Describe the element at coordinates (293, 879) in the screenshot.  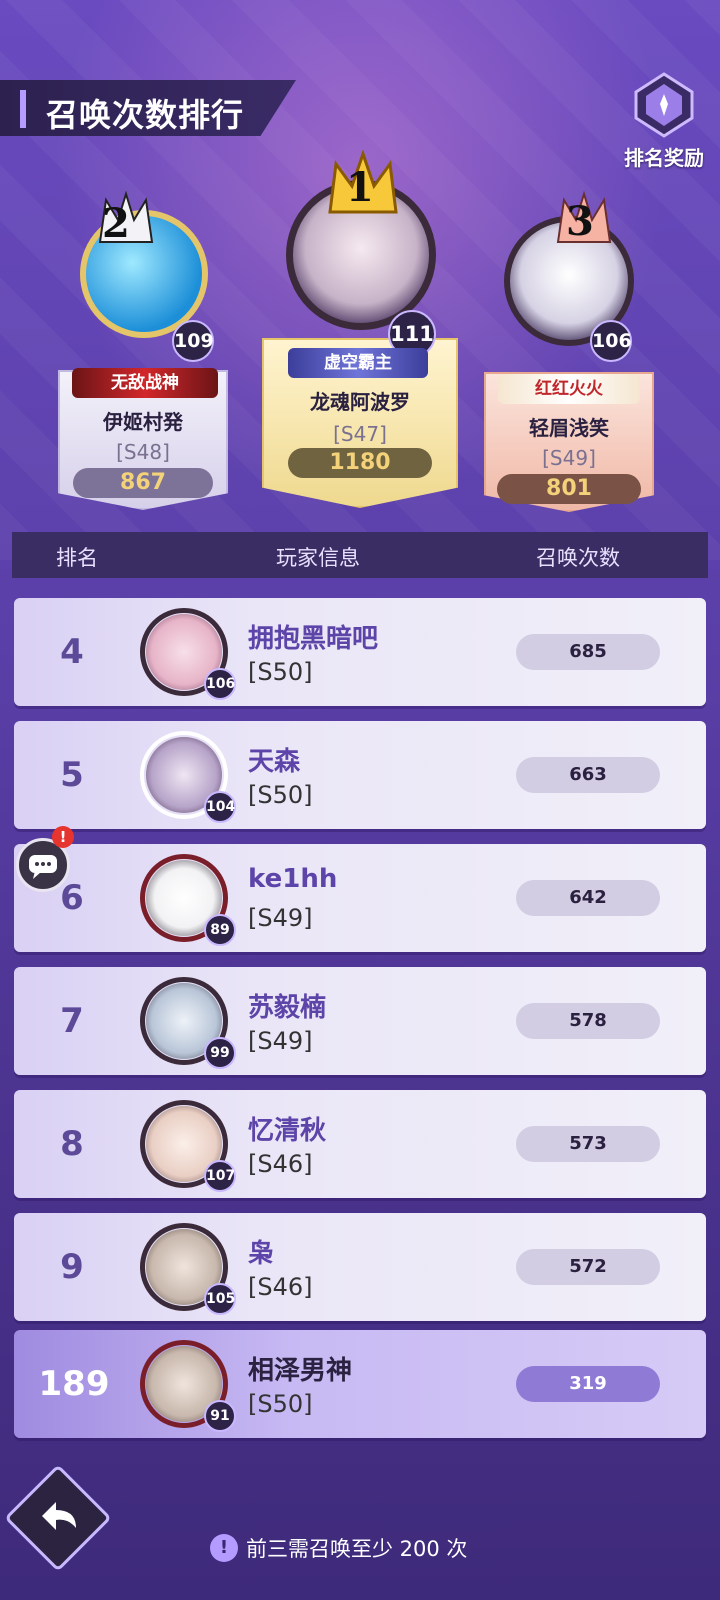
I see `player-name: ke1hh` at that location.